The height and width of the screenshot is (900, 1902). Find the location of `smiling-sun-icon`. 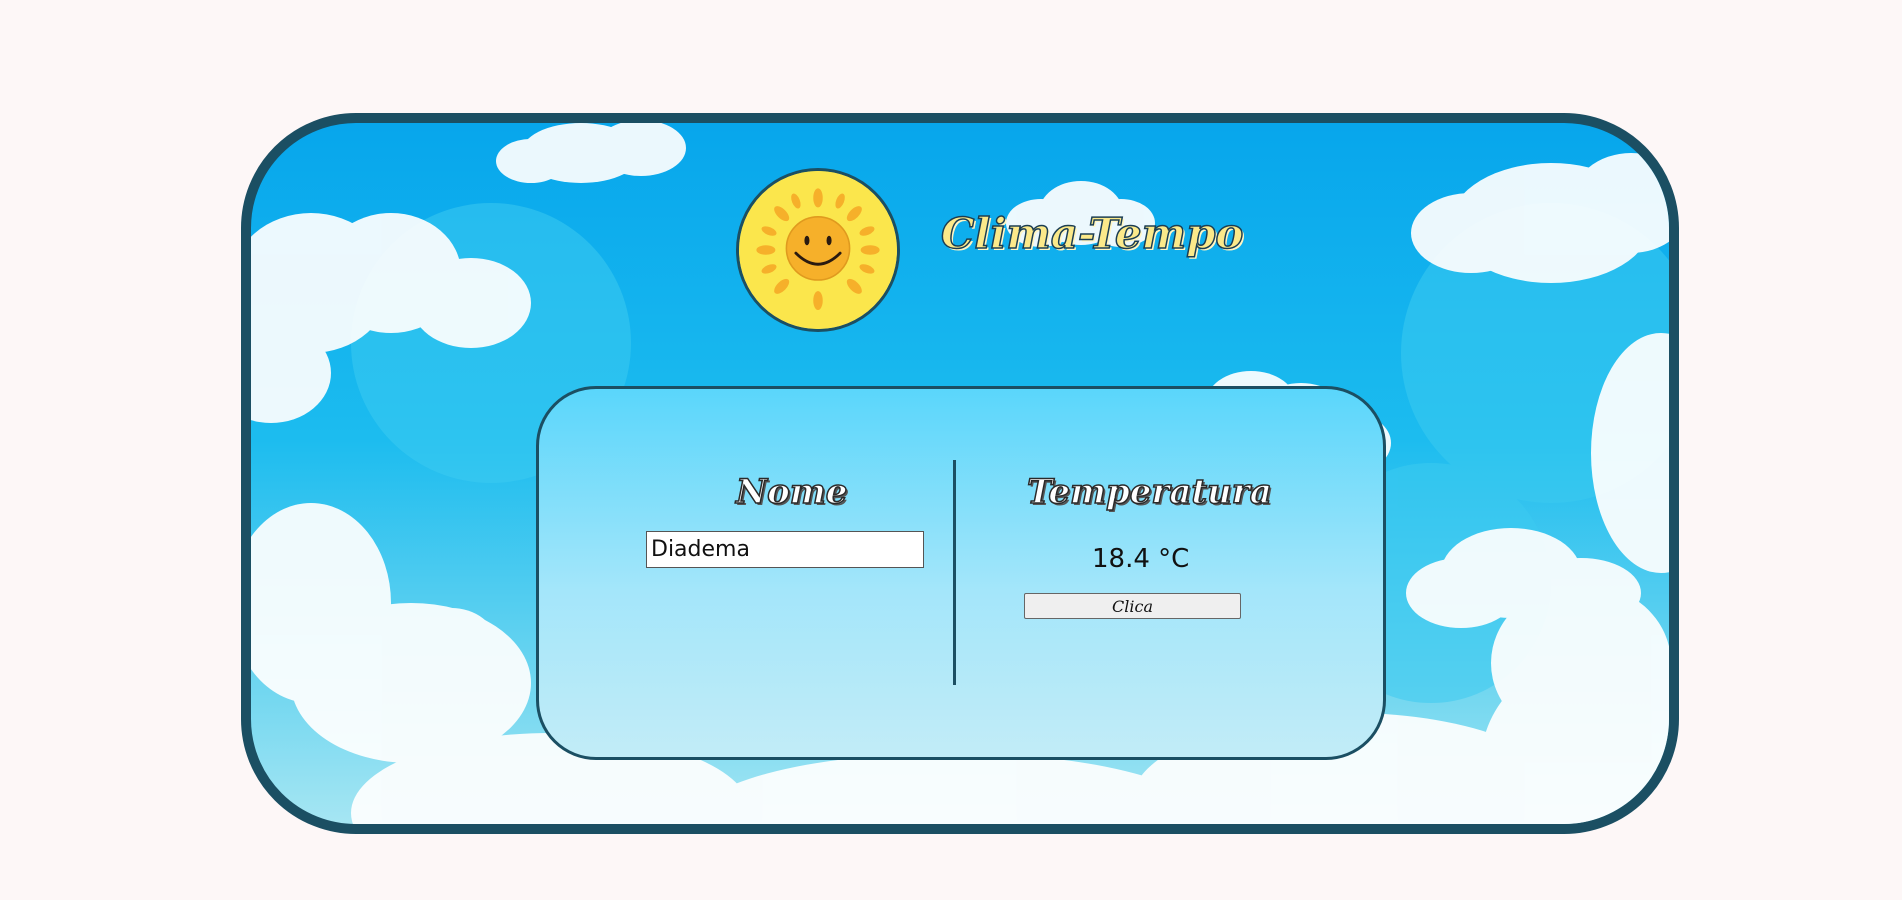

smiling-sun-icon is located at coordinates (818, 250).